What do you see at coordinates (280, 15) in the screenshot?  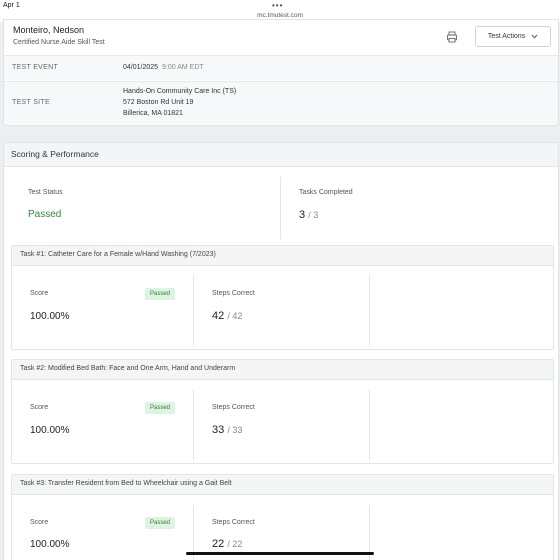 I see `url-bar: mc.tmutest.com` at bounding box center [280, 15].